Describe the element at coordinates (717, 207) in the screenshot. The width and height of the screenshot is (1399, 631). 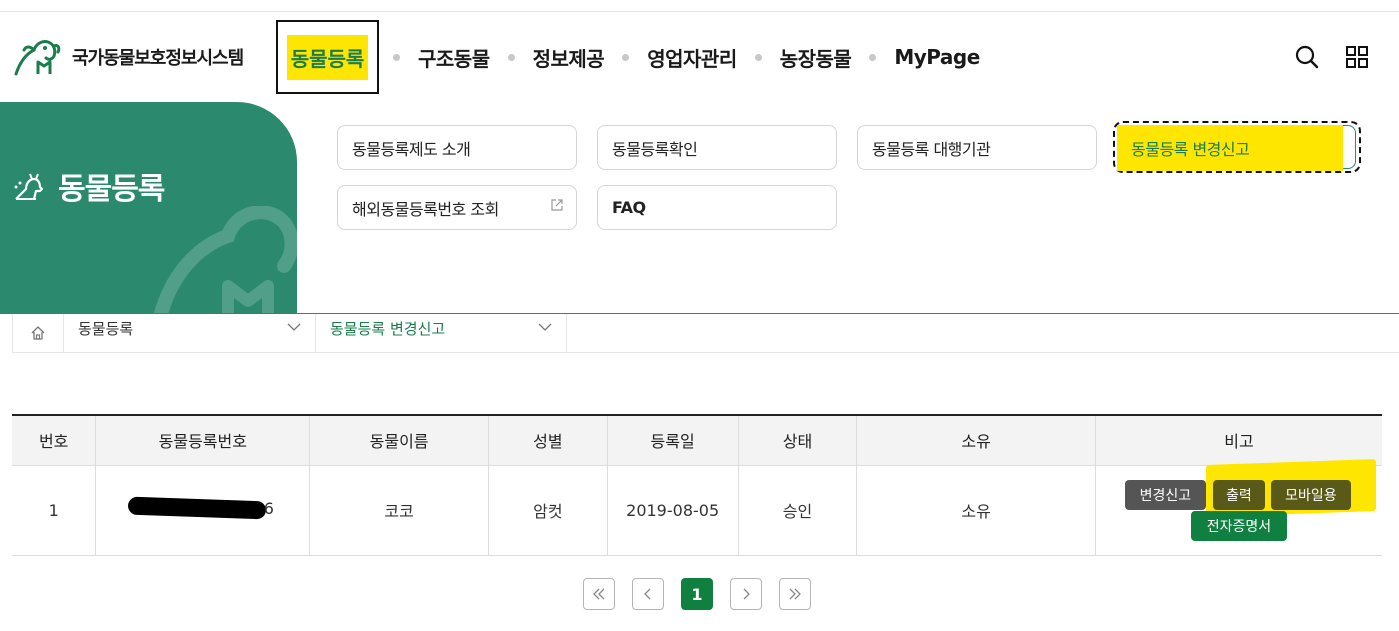
I see `submenu-faq: FAQ` at that location.